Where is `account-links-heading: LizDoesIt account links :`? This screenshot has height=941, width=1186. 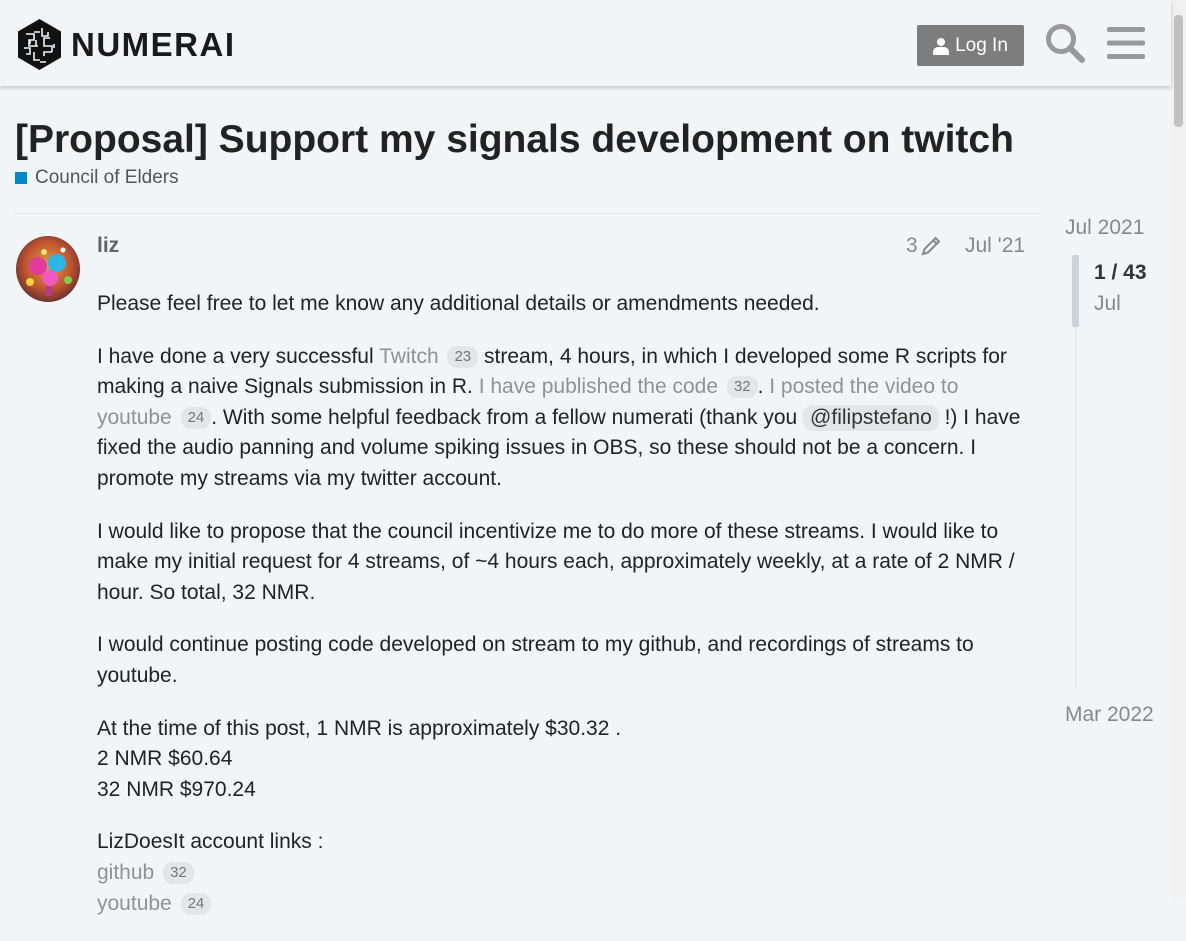 account-links-heading: LizDoesIt account links : is located at coordinates (210, 842).